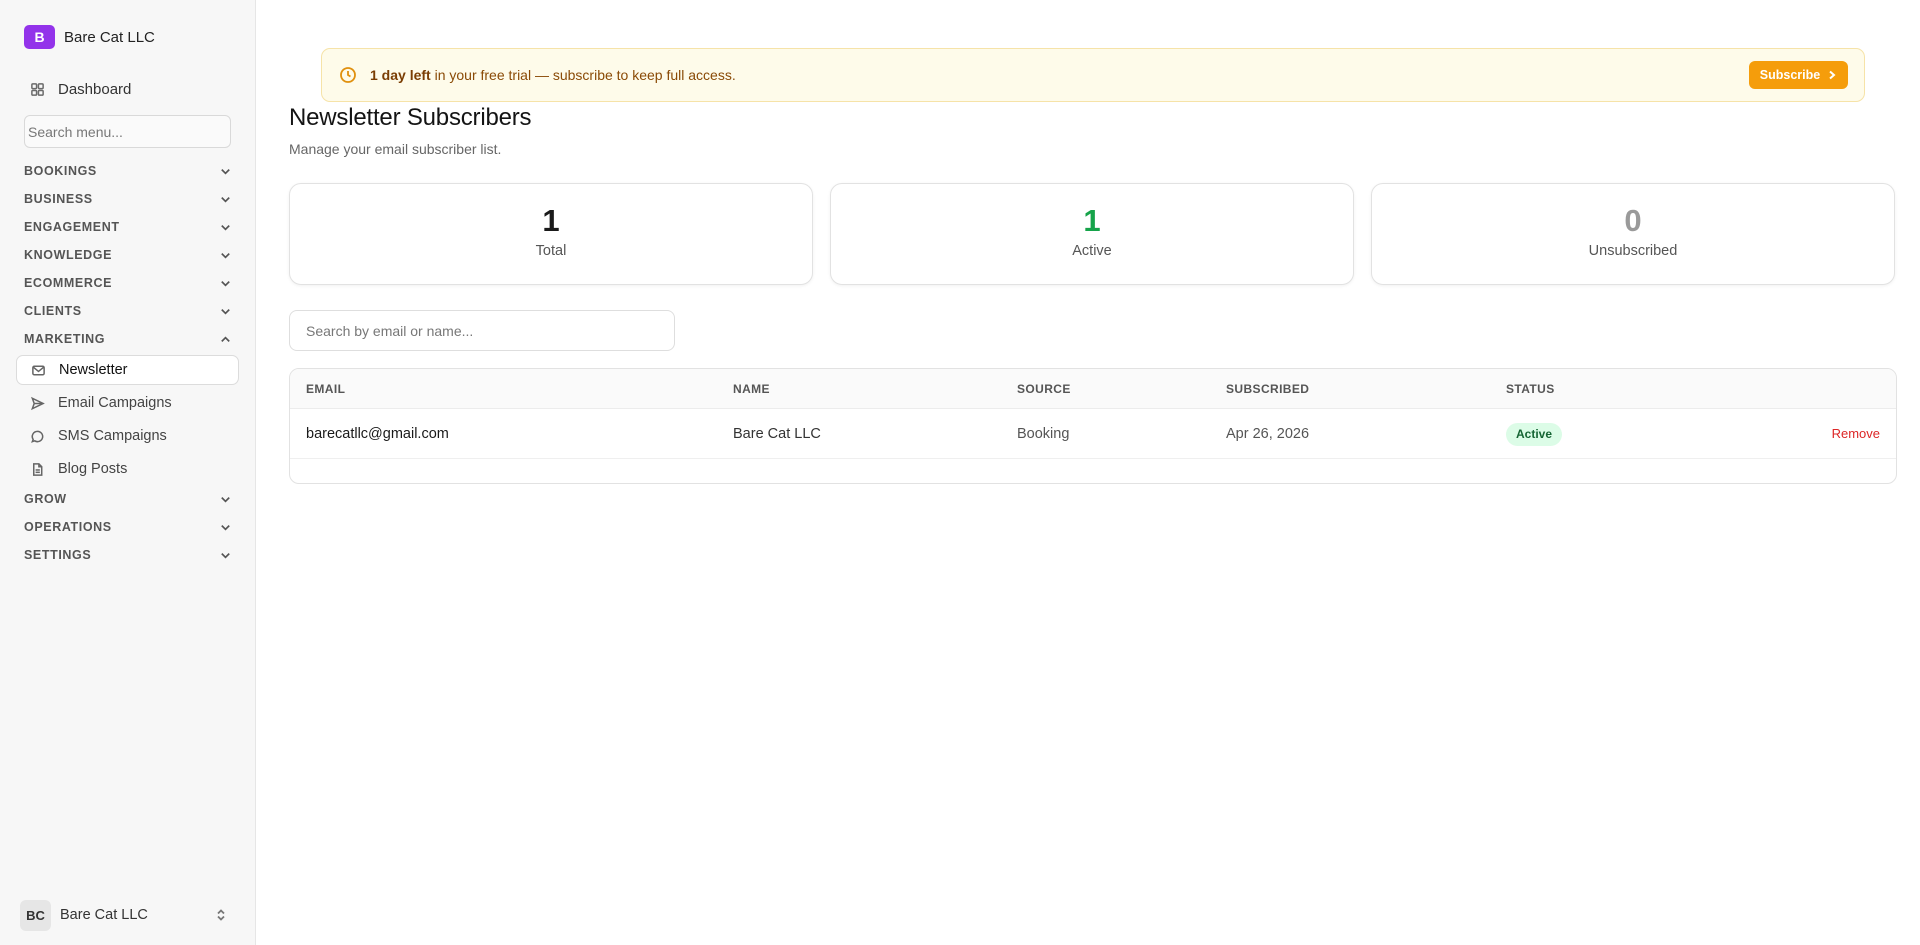 The width and height of the screenshot is (1920, 945). Describe the element at coordinates (225, 338) in the screenshot. I see `chevron-up-icon` at that location.